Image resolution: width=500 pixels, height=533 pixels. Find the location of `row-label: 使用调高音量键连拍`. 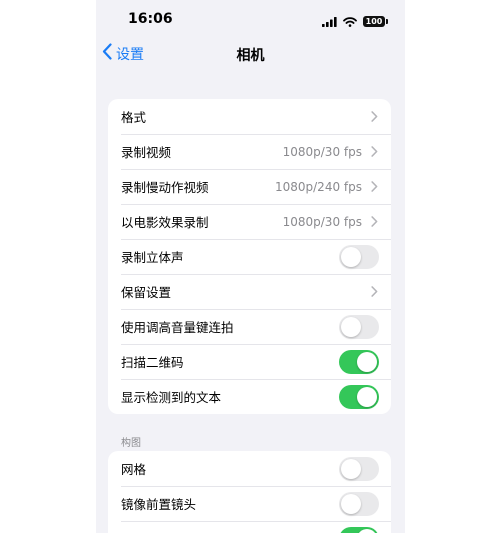

row-label: 使用调高音量键连拍 is located at coordinates (177, 327).